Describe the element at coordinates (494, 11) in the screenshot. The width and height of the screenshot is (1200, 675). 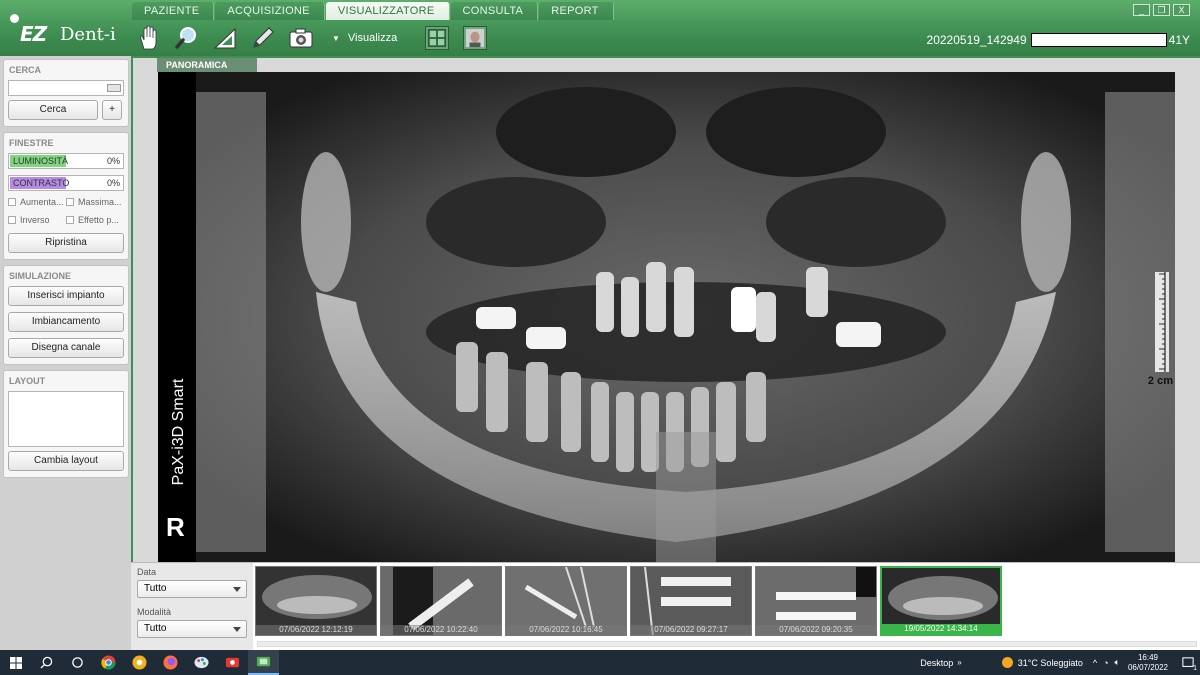
I see `tab-consulta: CONSULTA` at that location.